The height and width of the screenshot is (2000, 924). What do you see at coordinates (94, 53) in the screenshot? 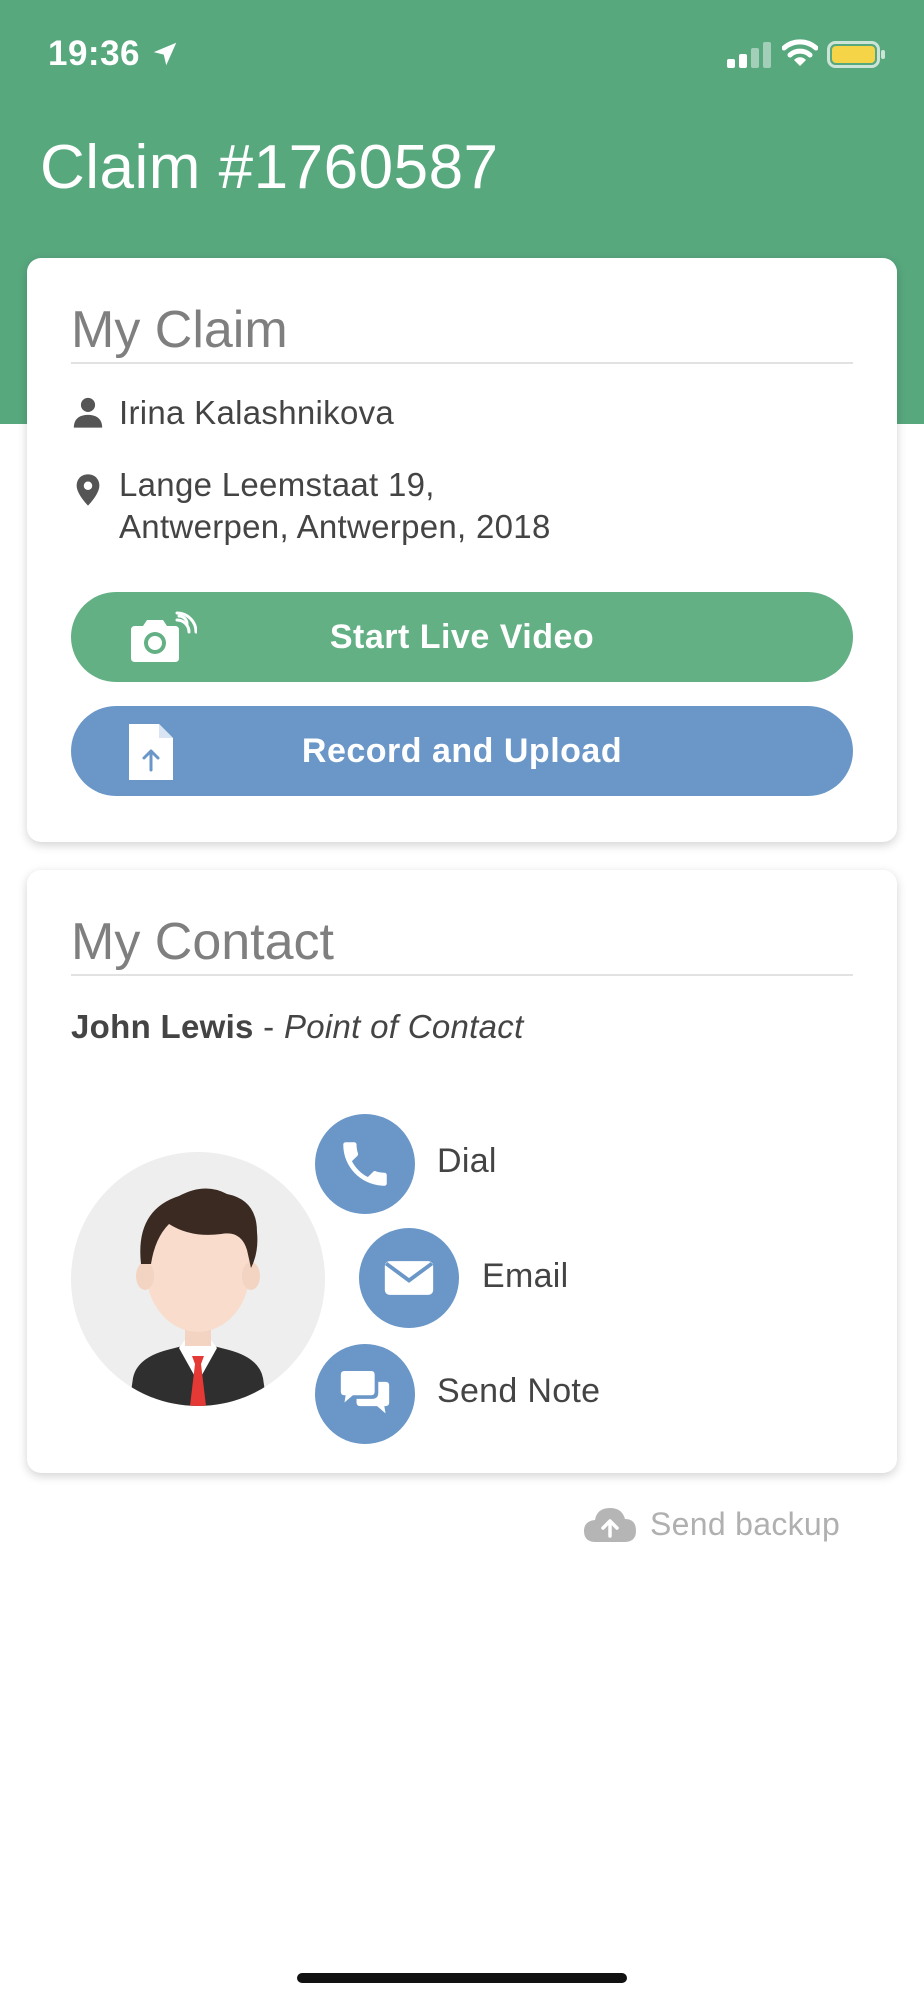
I see `status-time: 19:36` at bounding box center [94, 53].